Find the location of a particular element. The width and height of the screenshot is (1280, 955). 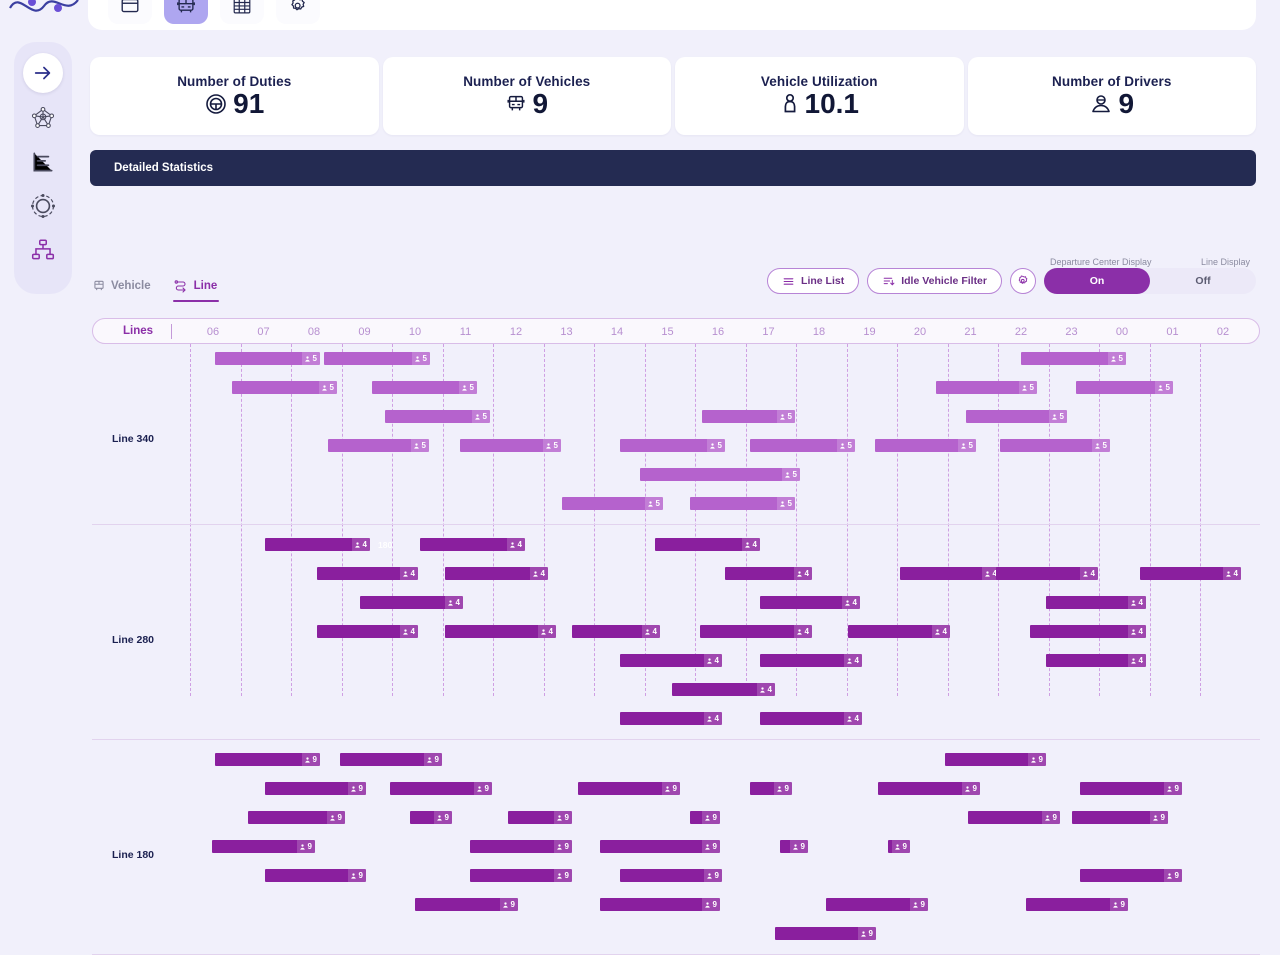

detailed-statistics-banner: Detailed Statistics is located at coordinates (673, 168).